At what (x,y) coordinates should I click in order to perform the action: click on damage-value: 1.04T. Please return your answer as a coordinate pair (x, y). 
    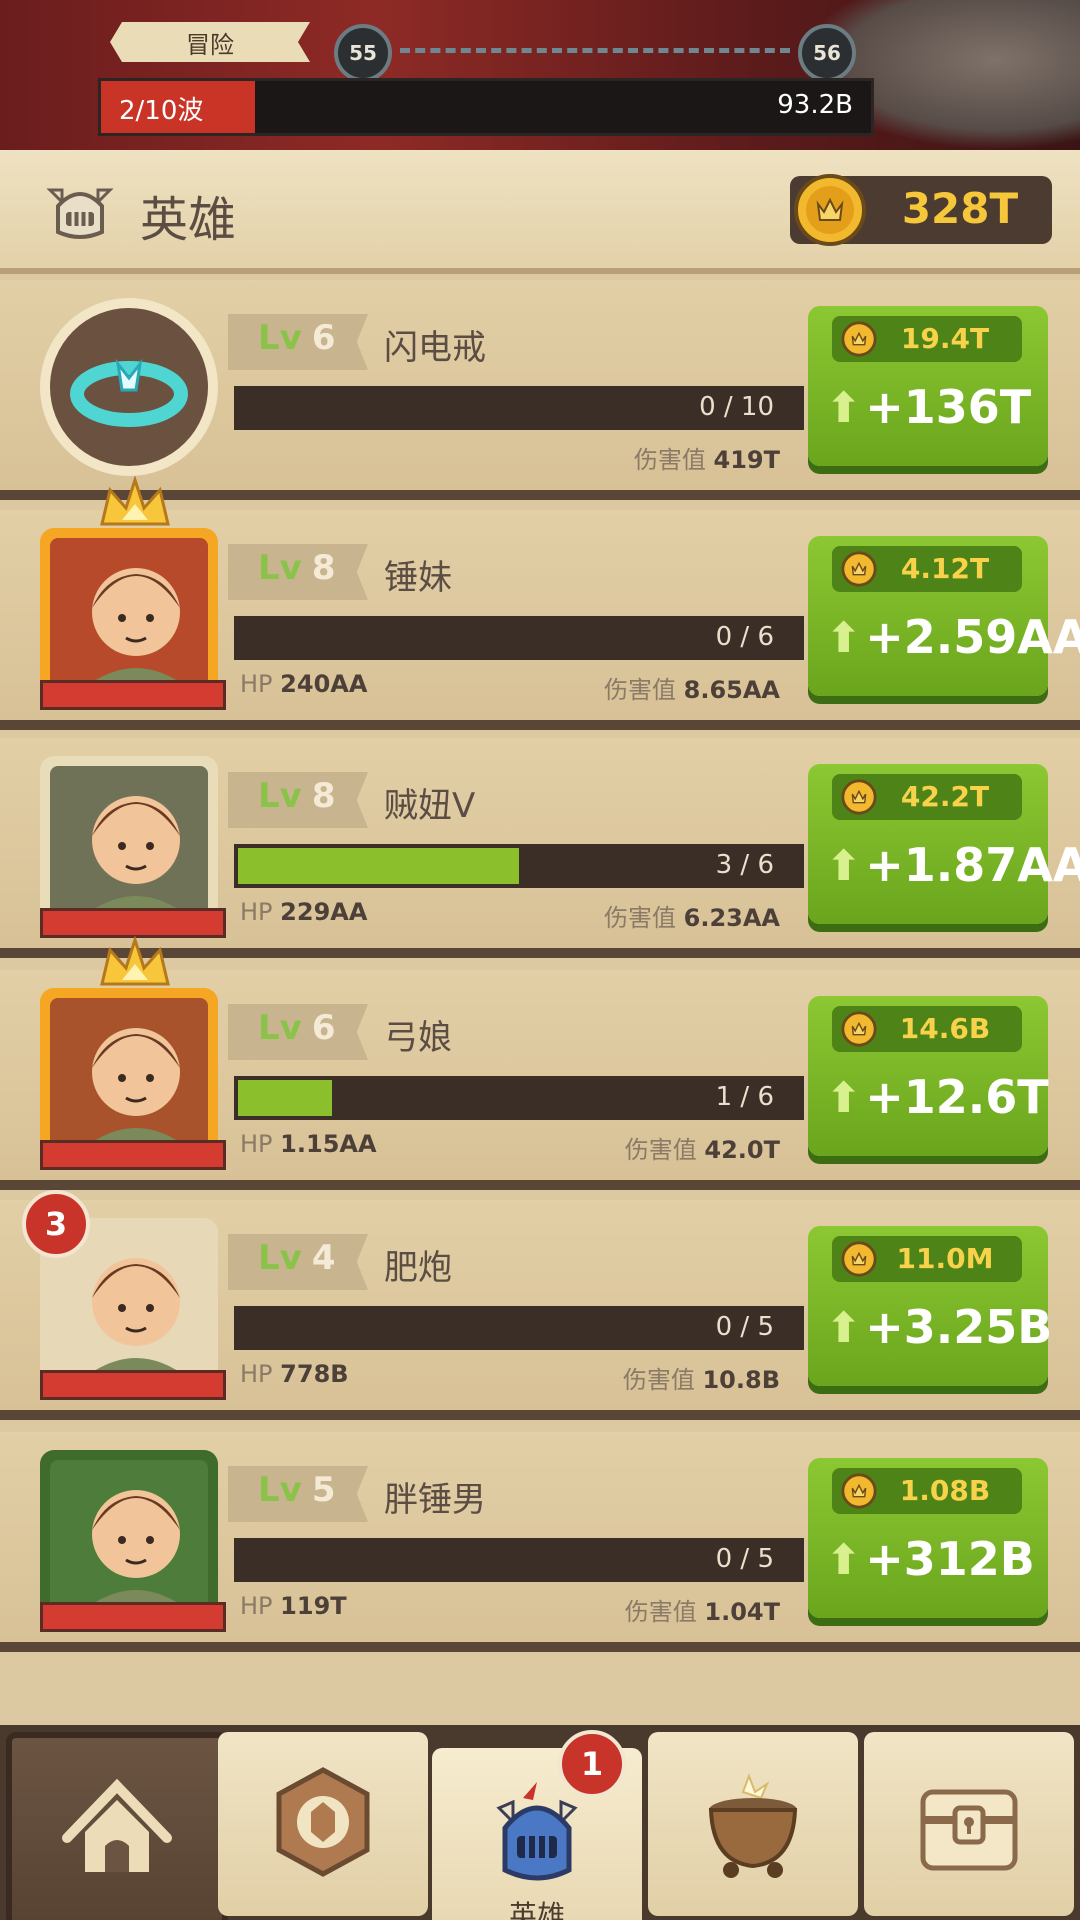
    Looking at the image, I should click on (742, 1612).